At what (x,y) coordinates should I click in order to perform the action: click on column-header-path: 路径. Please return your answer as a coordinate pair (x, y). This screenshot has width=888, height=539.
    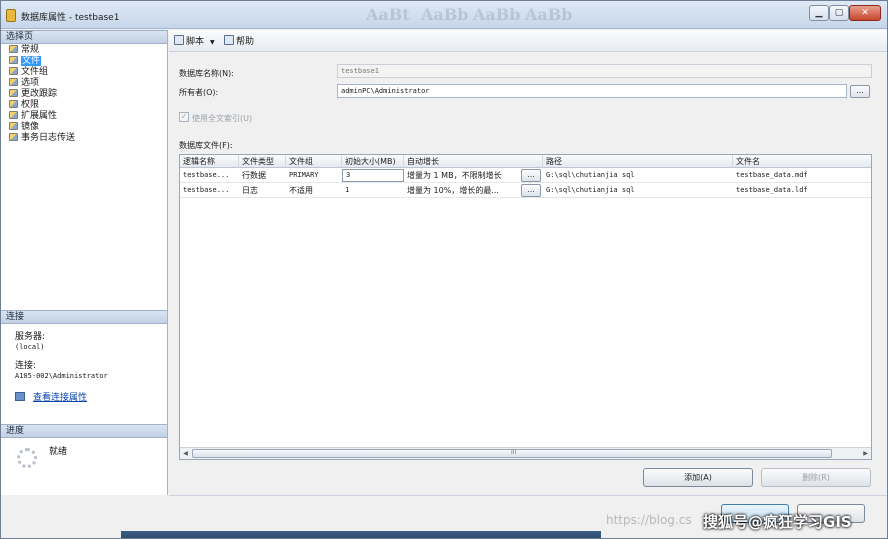
    Looking at the image, I should click on (638, 161).